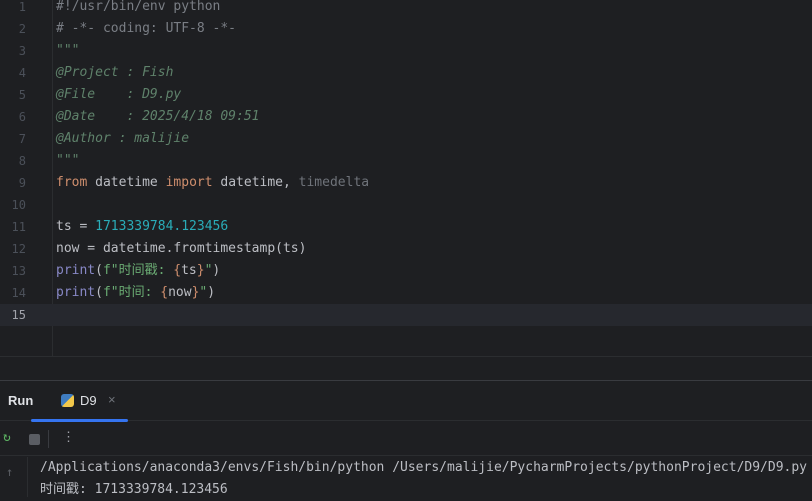  I want to click on line-code: now = datetime.fromtimestamp(ts), so click(181, 249).